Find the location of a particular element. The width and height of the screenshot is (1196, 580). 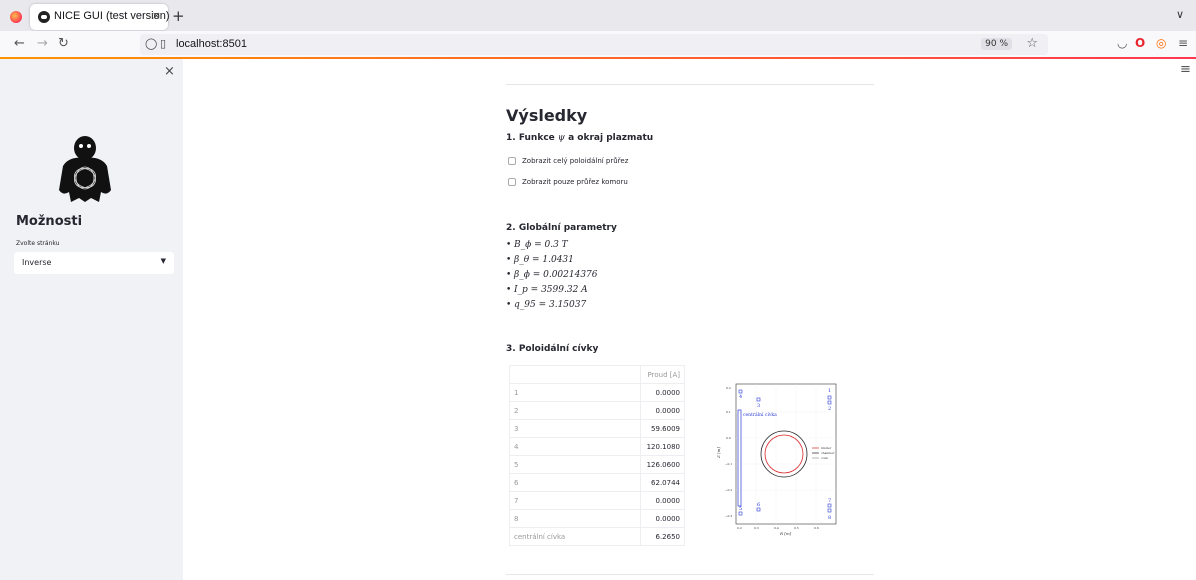

x-tick-label: 0.4 is located at coordinates (776, 528).